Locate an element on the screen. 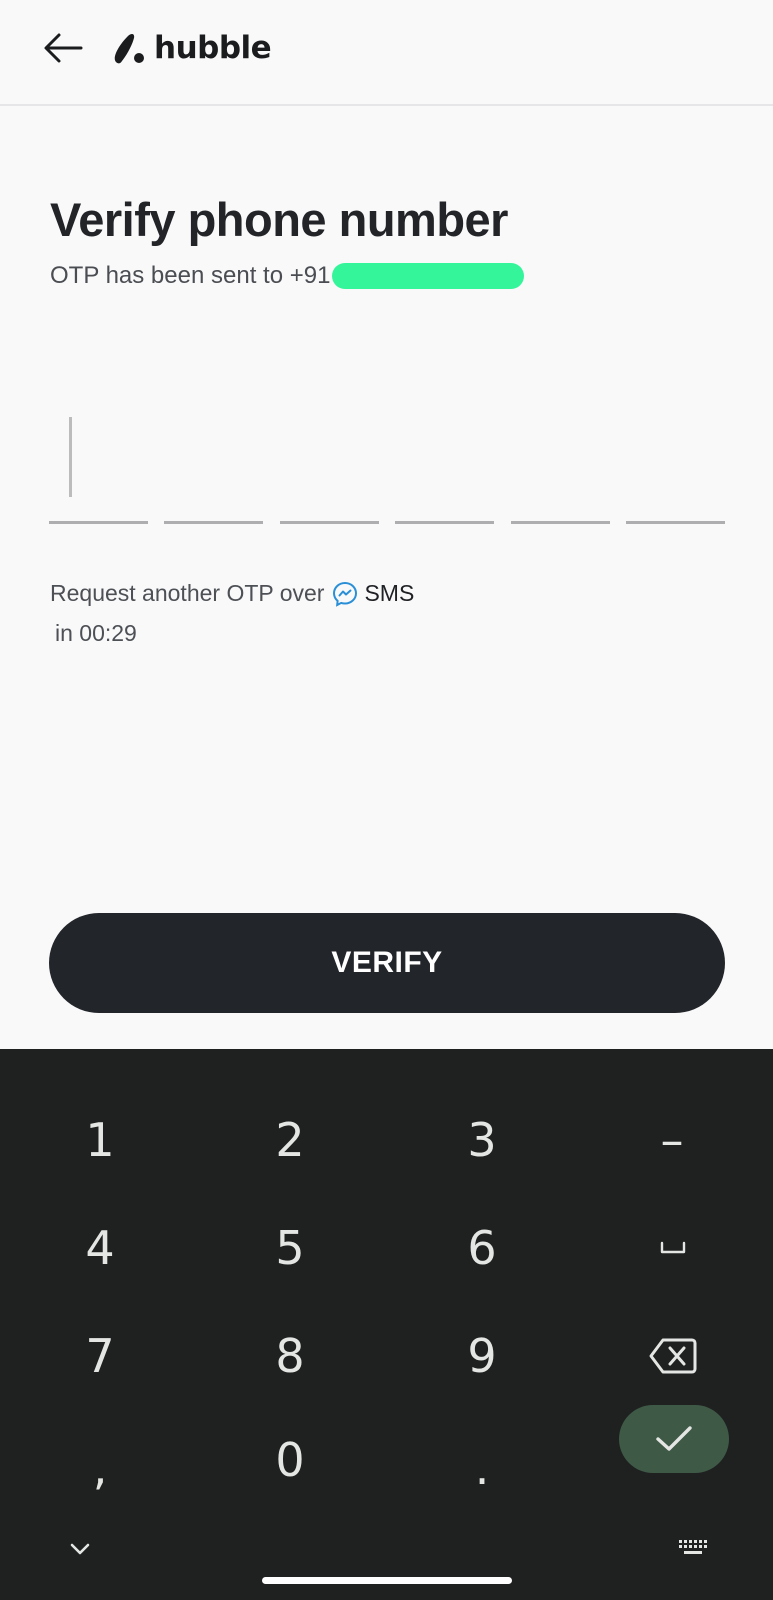 This screenshot has height=1600, width=773. key-5: 5 is located at coordinates (290, 1248).